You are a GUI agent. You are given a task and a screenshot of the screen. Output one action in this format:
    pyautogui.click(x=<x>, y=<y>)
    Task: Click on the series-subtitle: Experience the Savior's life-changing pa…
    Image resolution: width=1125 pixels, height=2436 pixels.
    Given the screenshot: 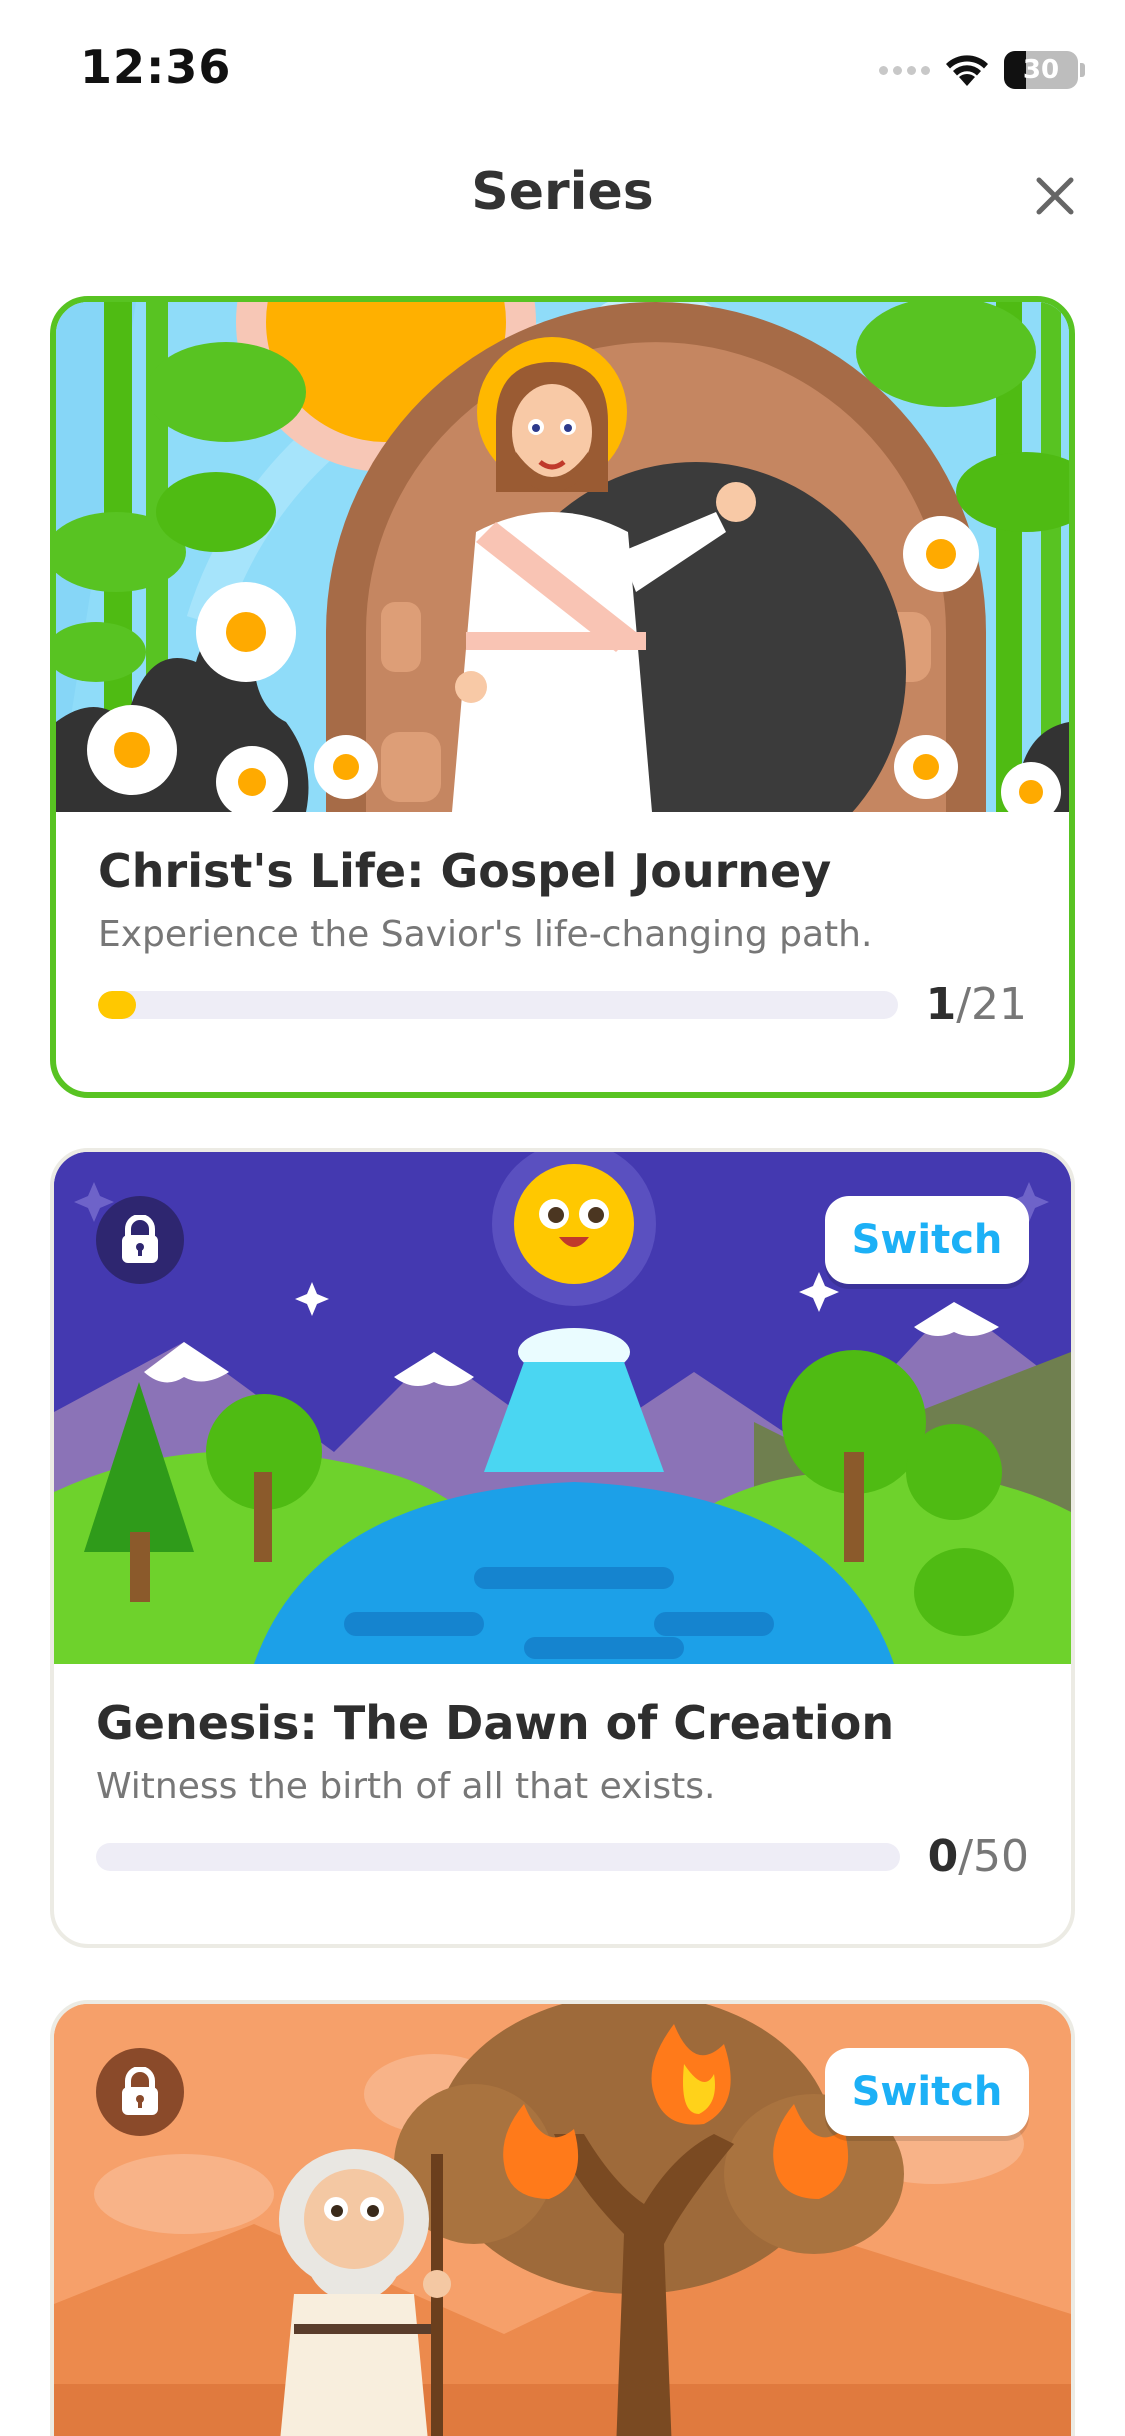 What is the action you would take?
    pyautogui.click(x=485, y=934)
    